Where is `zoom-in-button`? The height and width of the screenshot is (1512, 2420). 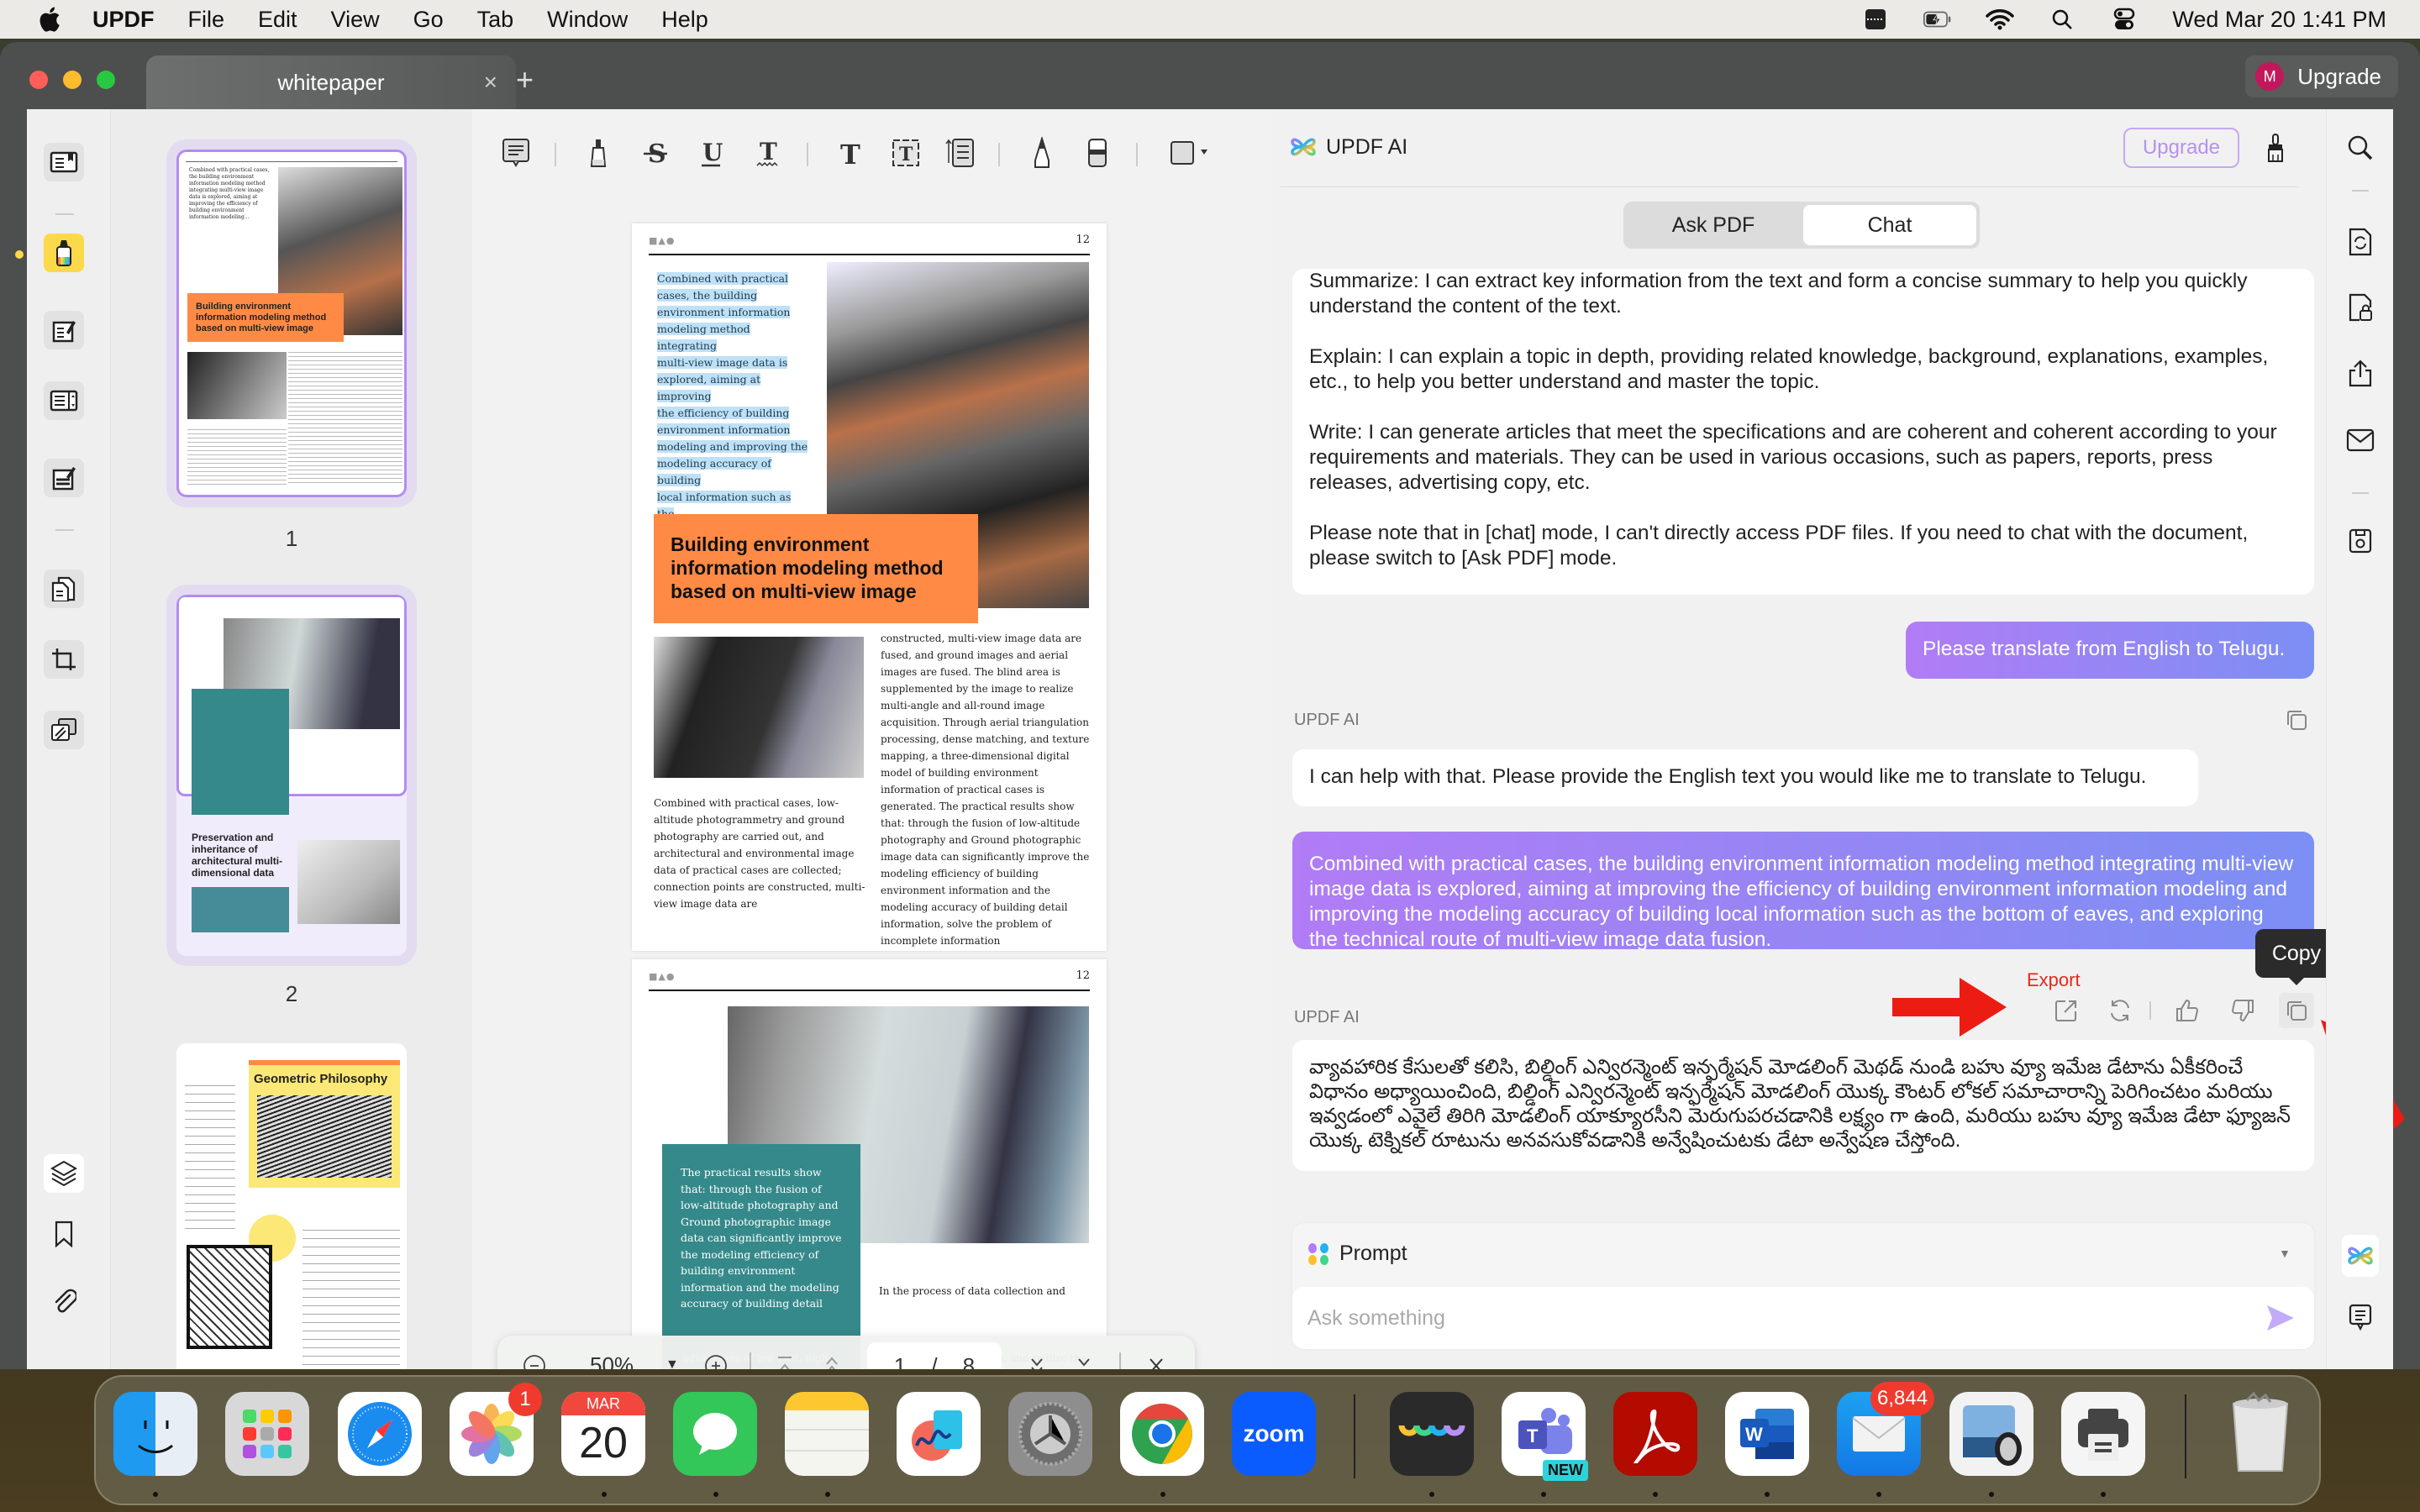 zoom-in-button is located at coordinates (716, 1361).